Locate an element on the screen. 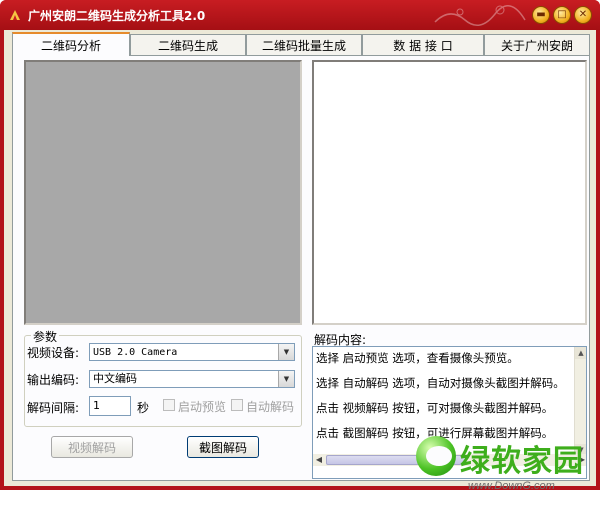 Image resolution: width=600 pixels, height=510 pixels. interval-label: 解码间隔: is located at coordinates (53, 408).